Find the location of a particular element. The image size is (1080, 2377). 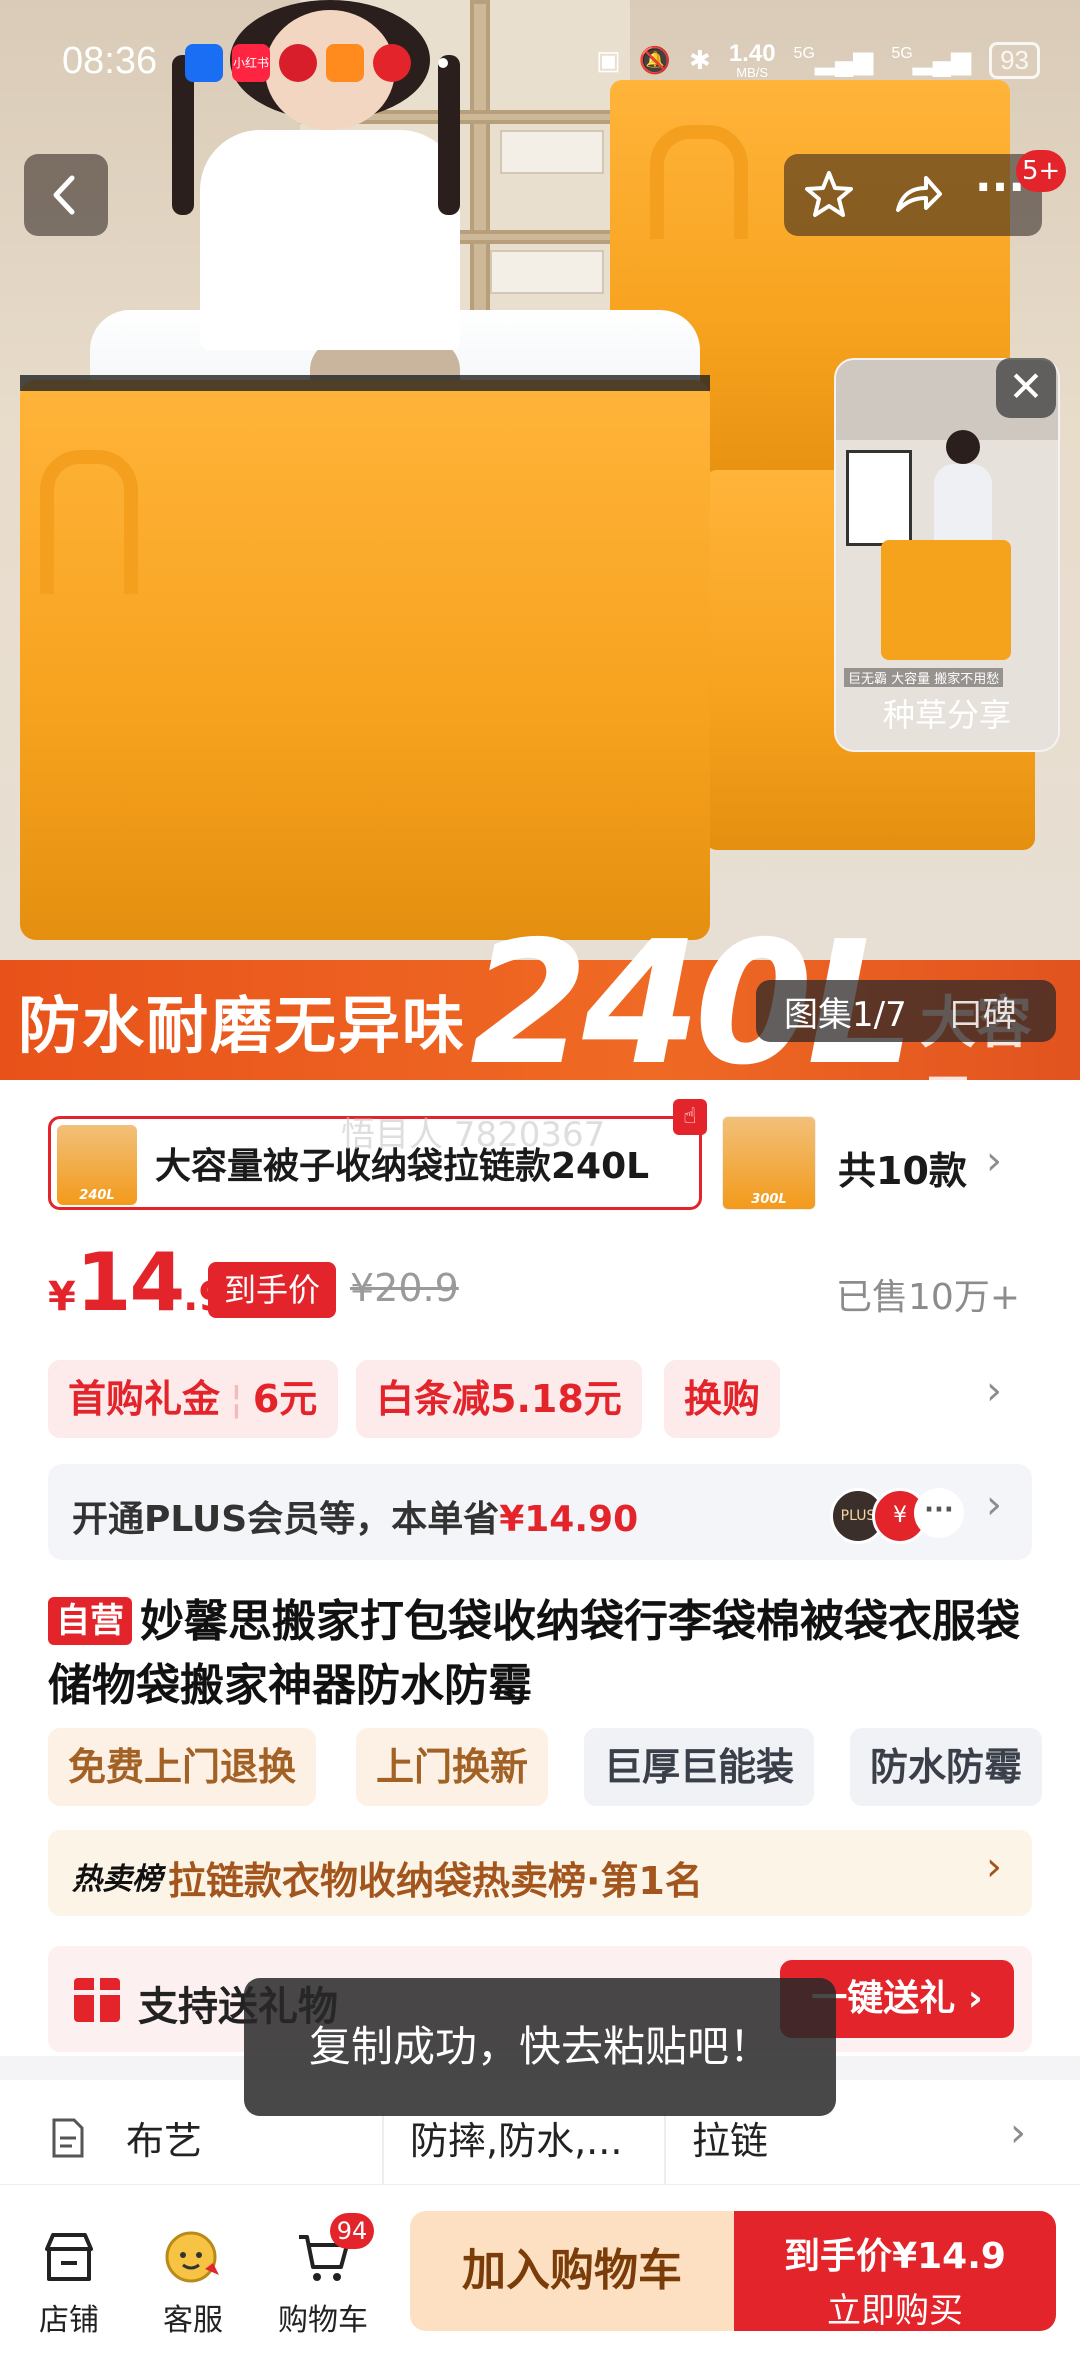

first-purchase-coupon: 首购礼金 ¦ 6元 is located at coordinates (193, 1399).